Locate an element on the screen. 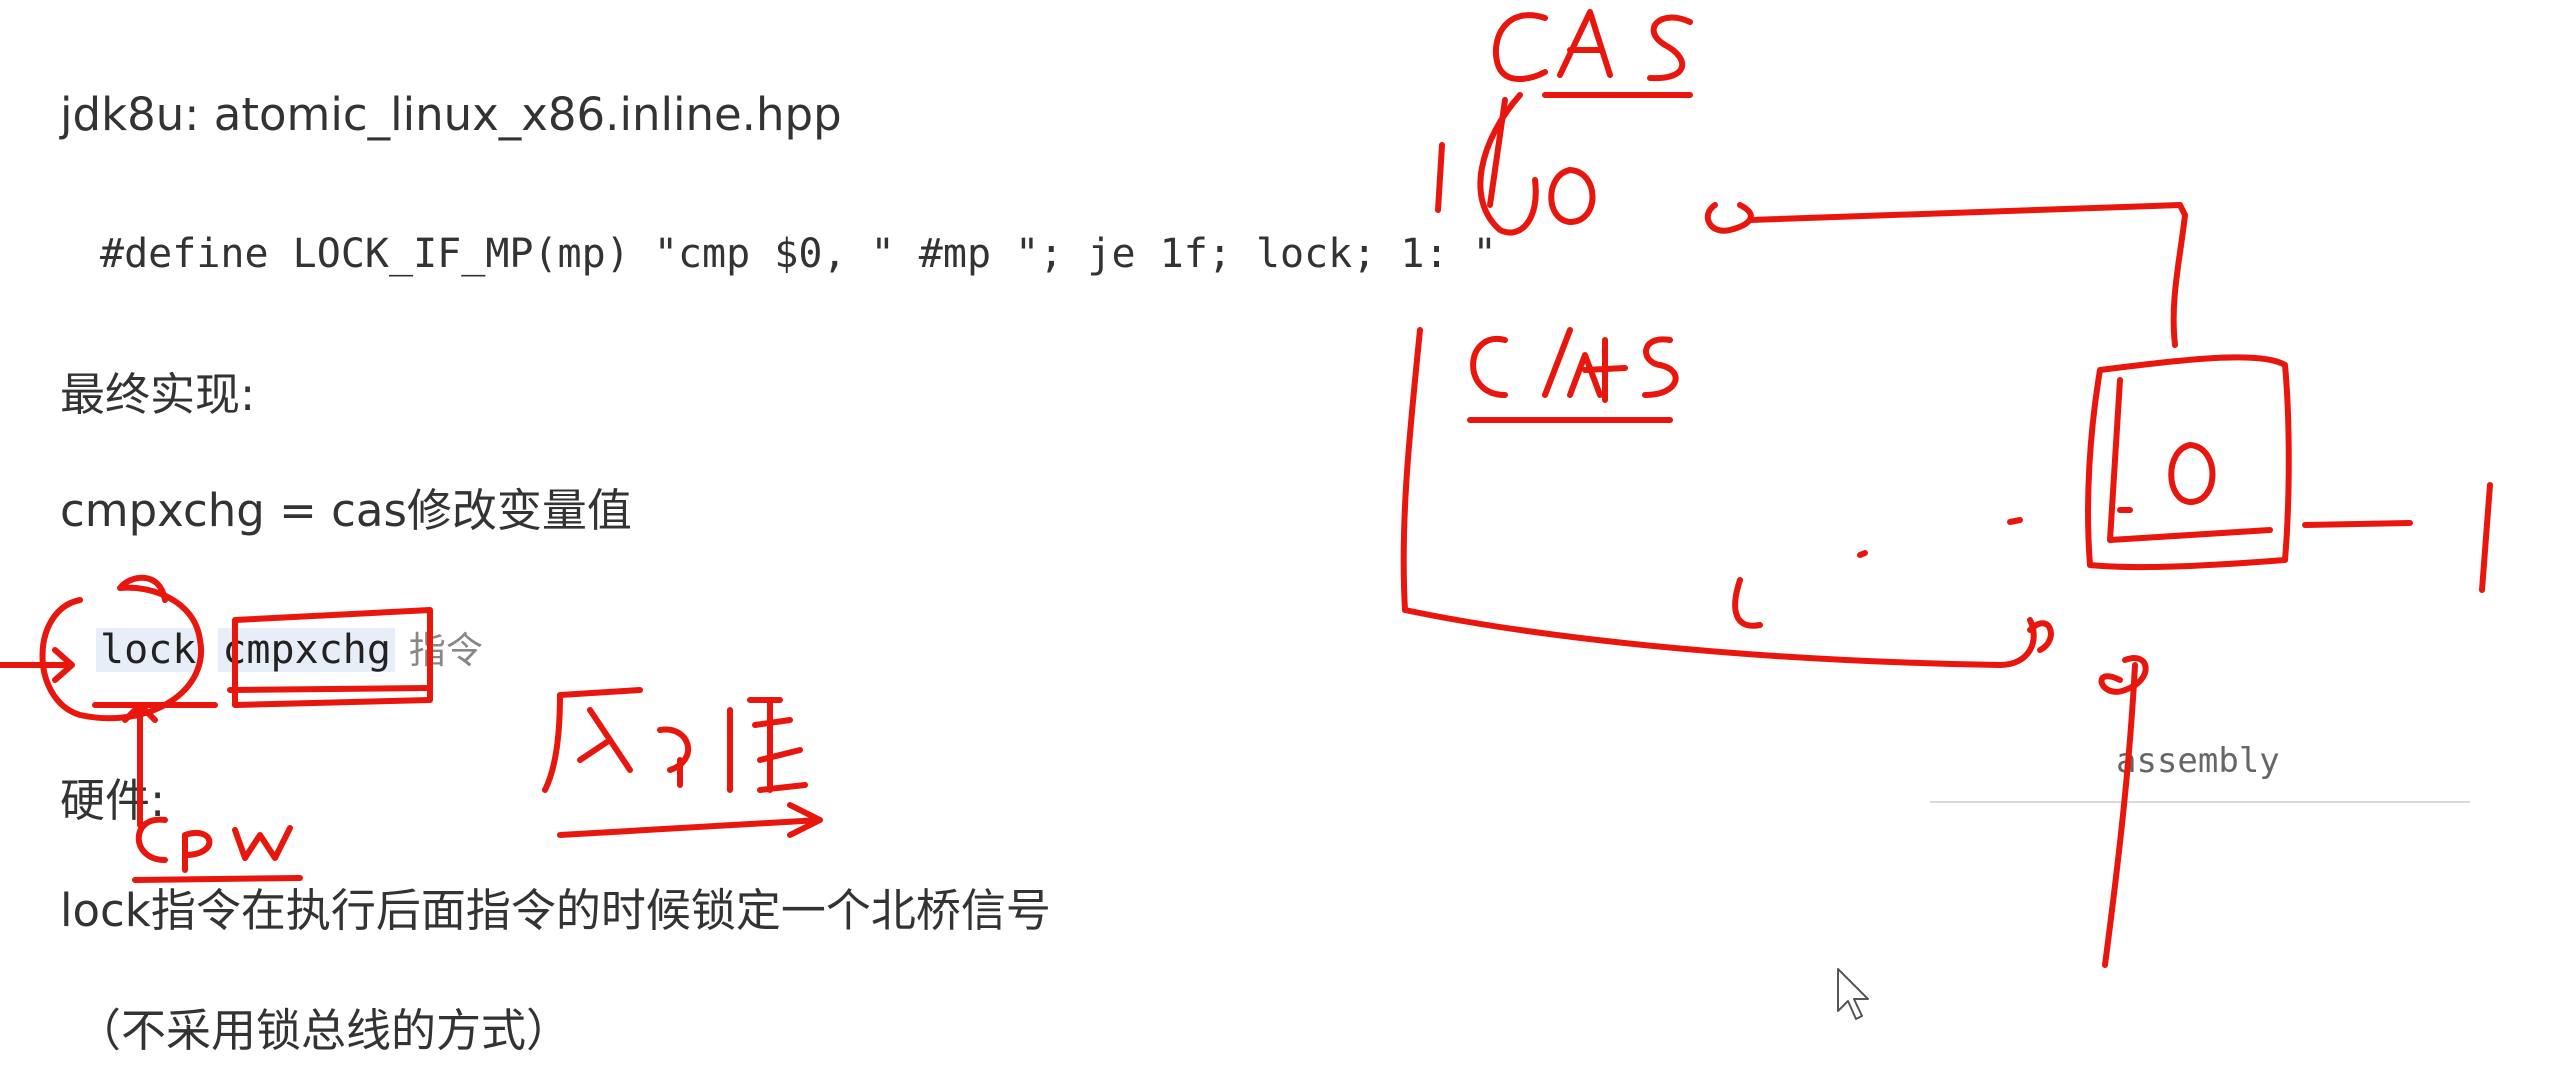  annotation-squiggle is located at coordinates (1747, 603).